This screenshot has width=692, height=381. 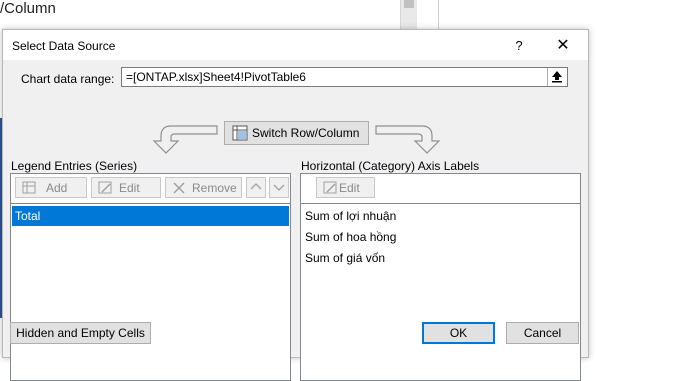 I want to click on ok-button: OK, so click(x=458, y=333).